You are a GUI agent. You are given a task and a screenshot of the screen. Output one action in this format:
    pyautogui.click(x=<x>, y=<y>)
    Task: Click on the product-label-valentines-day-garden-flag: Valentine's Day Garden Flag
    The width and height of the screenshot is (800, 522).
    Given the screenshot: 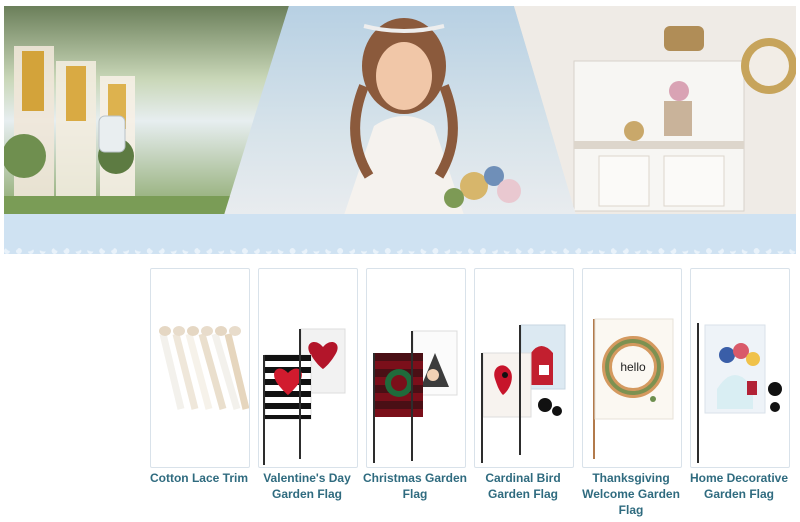 What is the action you would take?
    pyautogui.click(x=307, y=486)
    